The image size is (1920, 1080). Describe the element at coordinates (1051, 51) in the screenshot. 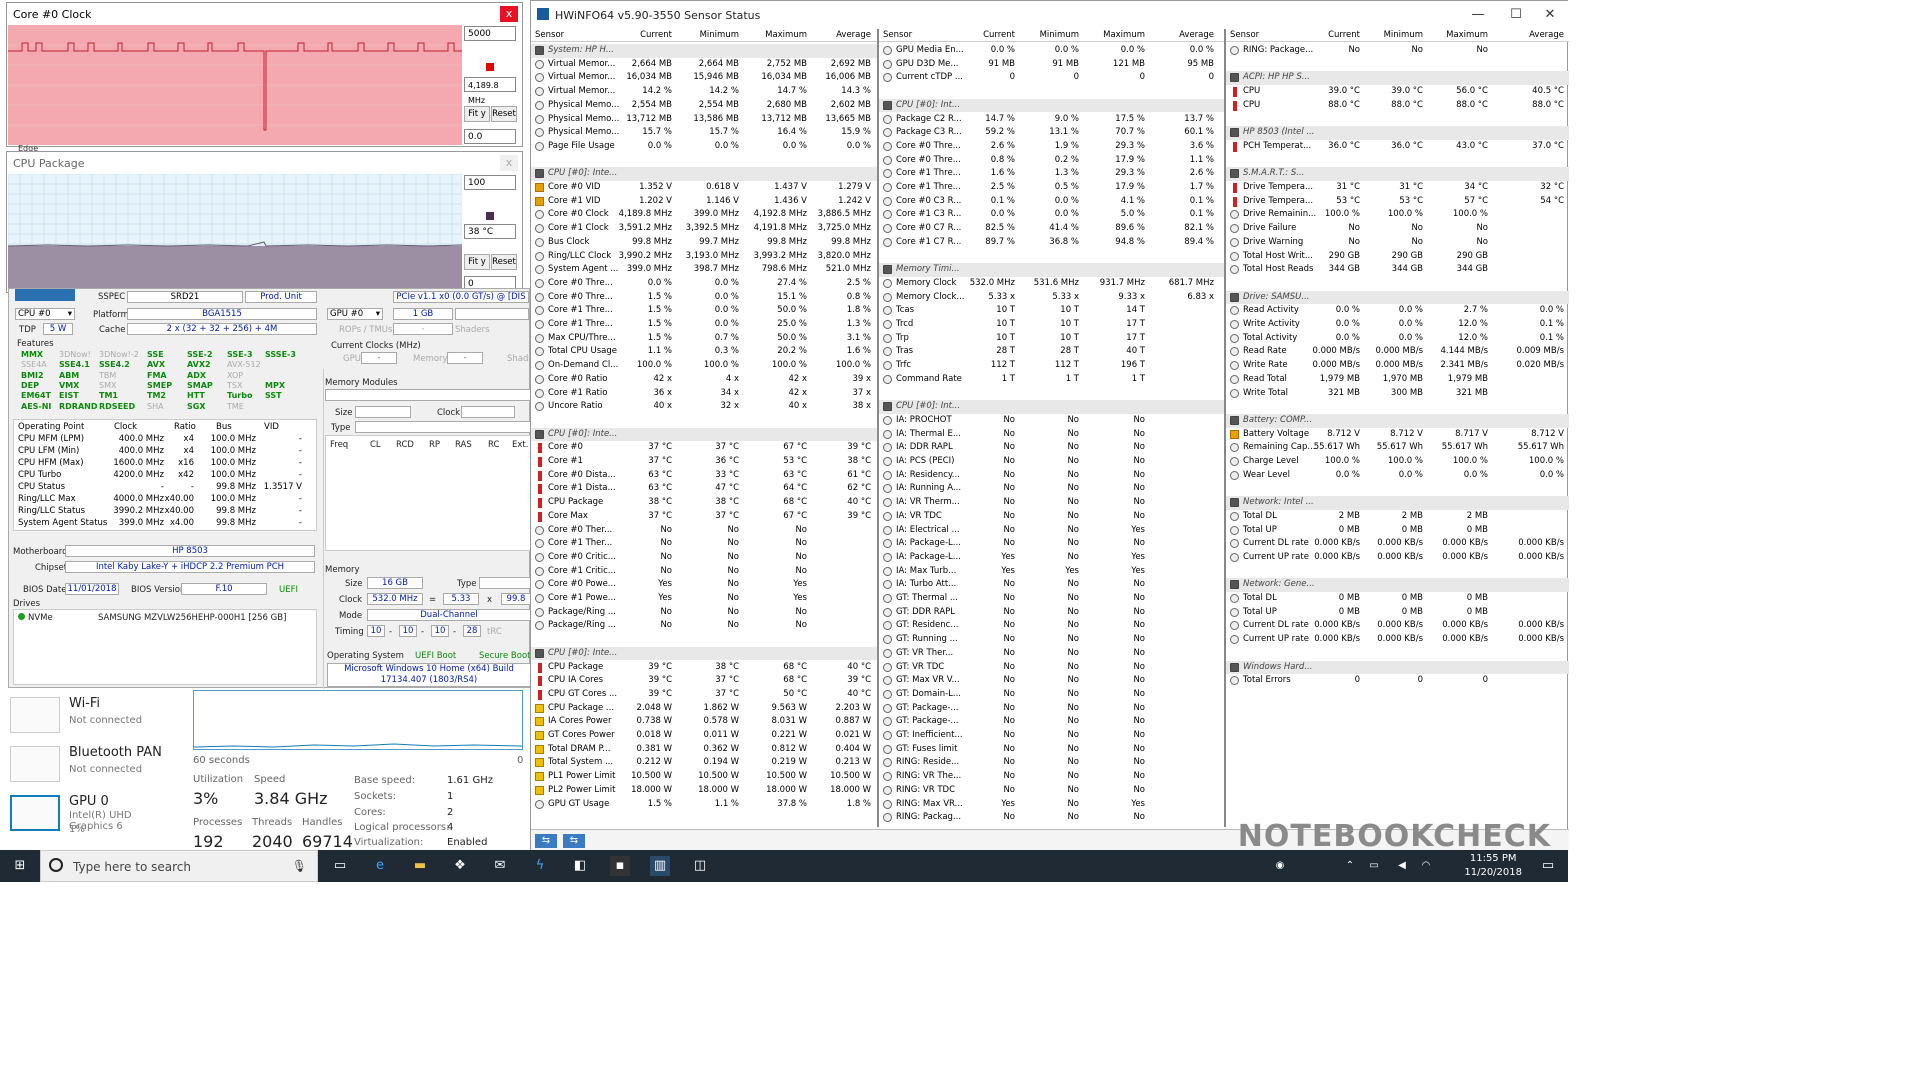

I see `sensor-row: GPU Media En... 0.0 % 0.0 % 0.0 % 0.0 %` at that location.